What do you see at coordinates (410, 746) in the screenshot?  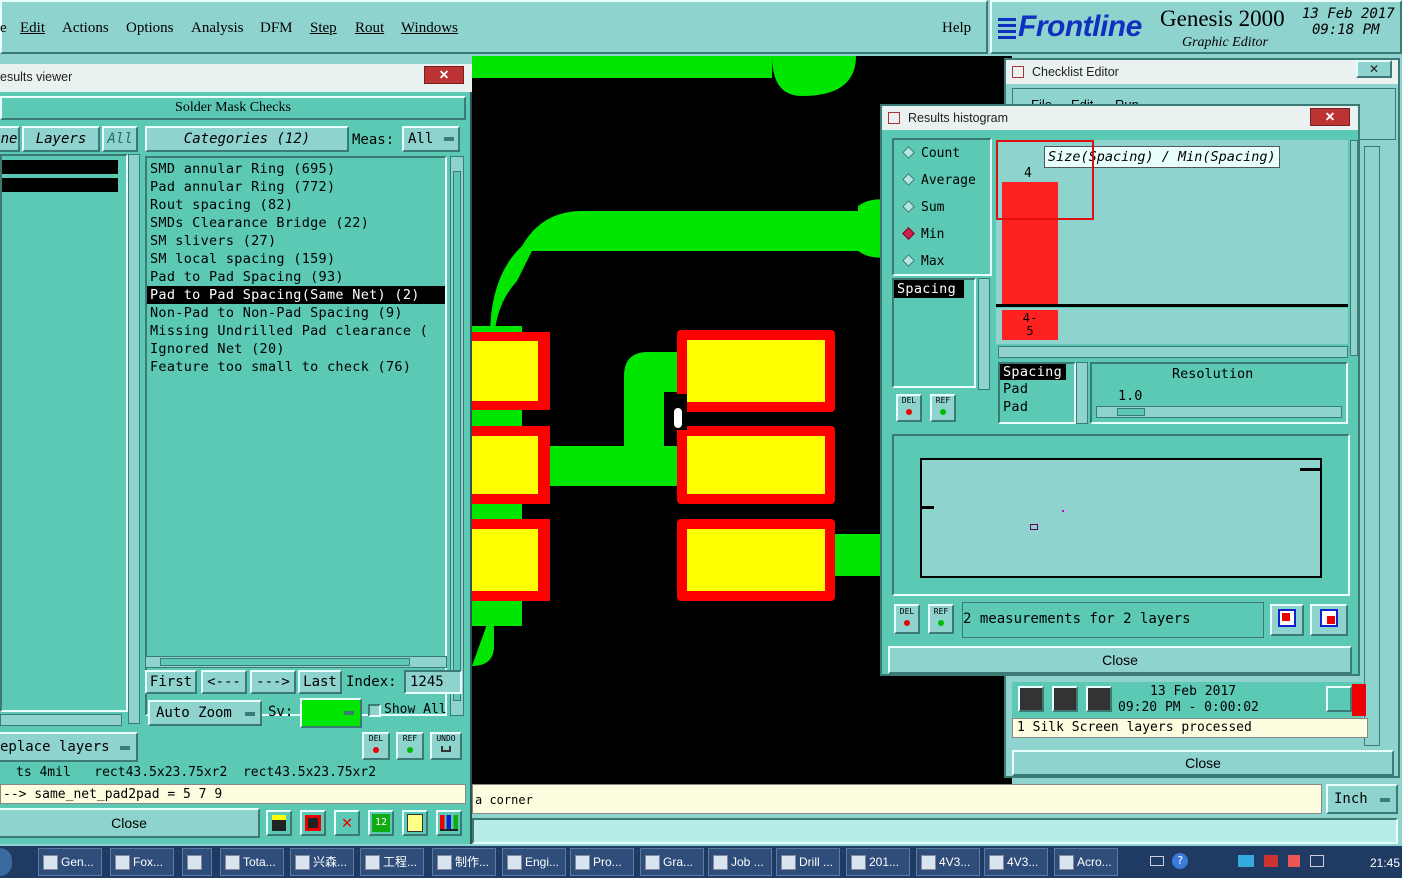 I see `ref-button: REF` at bounding box center [410, 746].